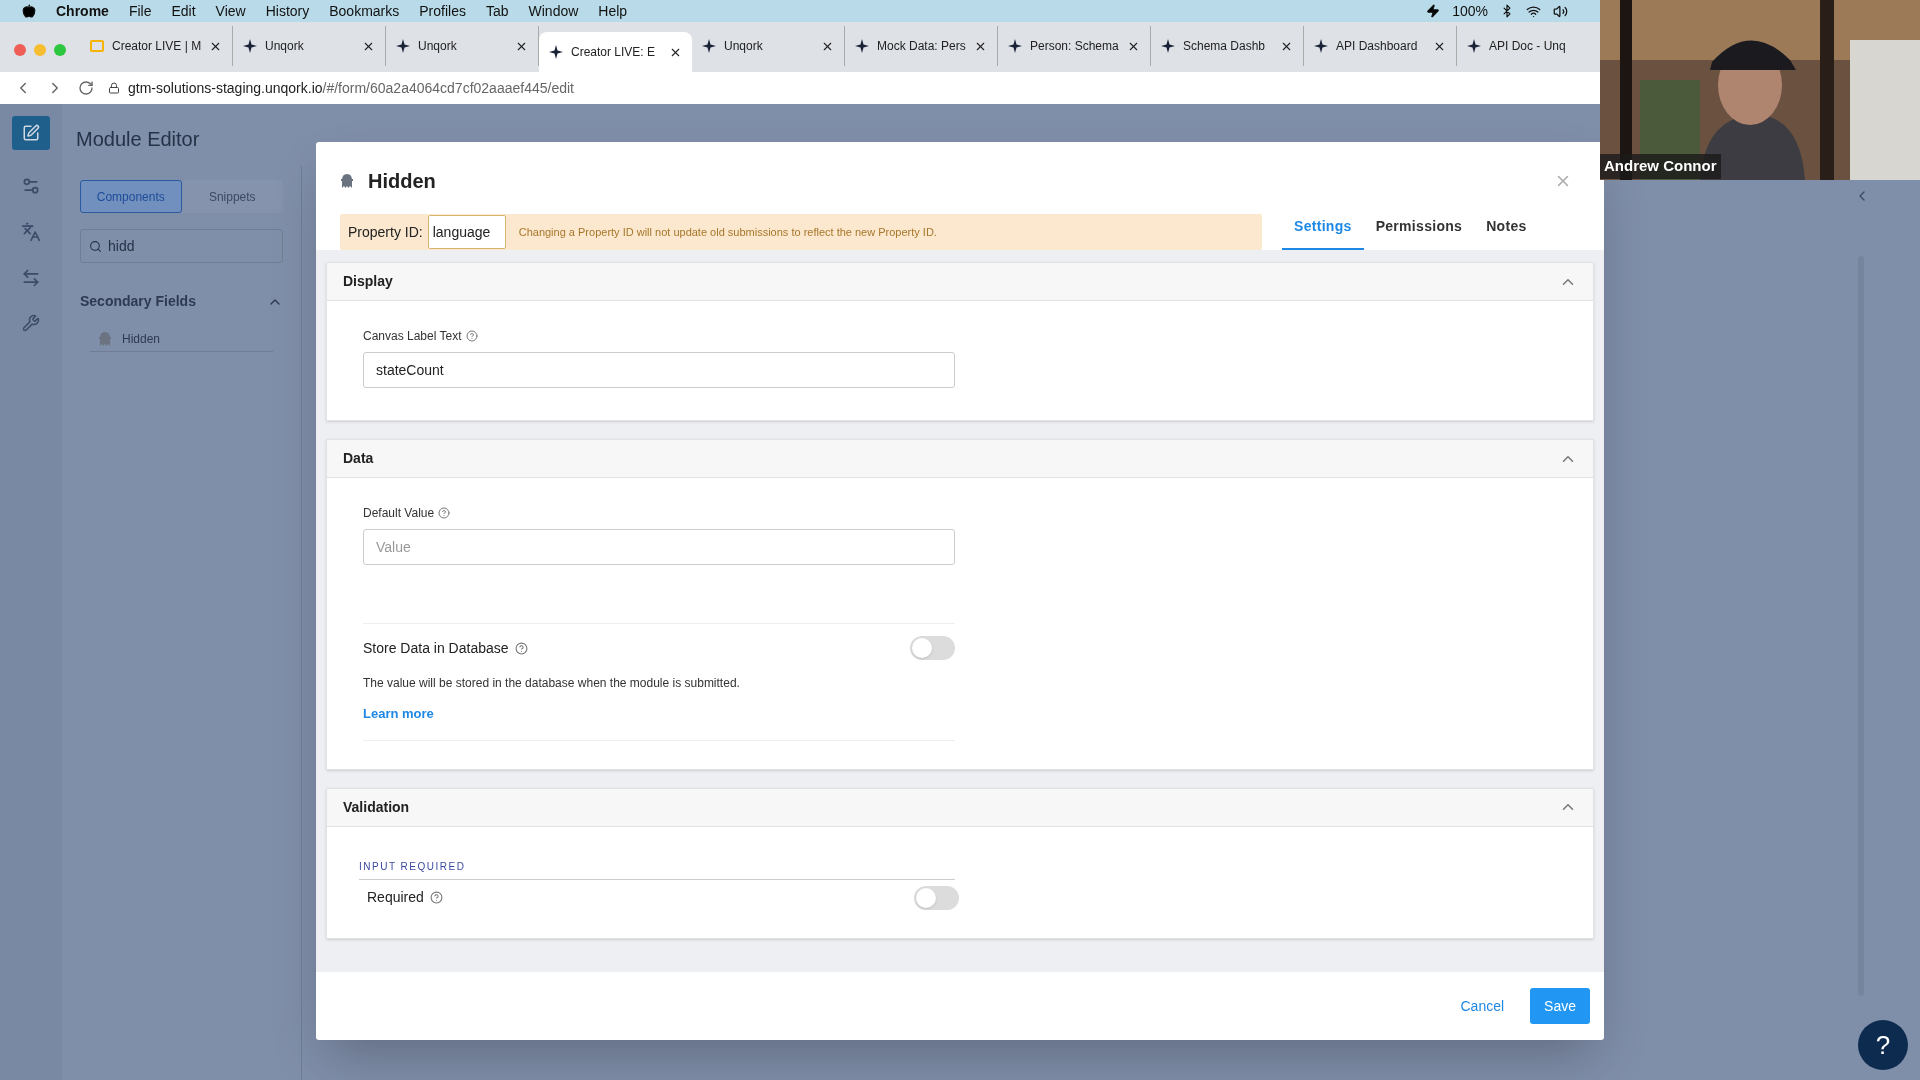 The height and width of the screenshot is (1080, 1920). I want to click on toggle-label: Store Data in Database, so click(436, 648).